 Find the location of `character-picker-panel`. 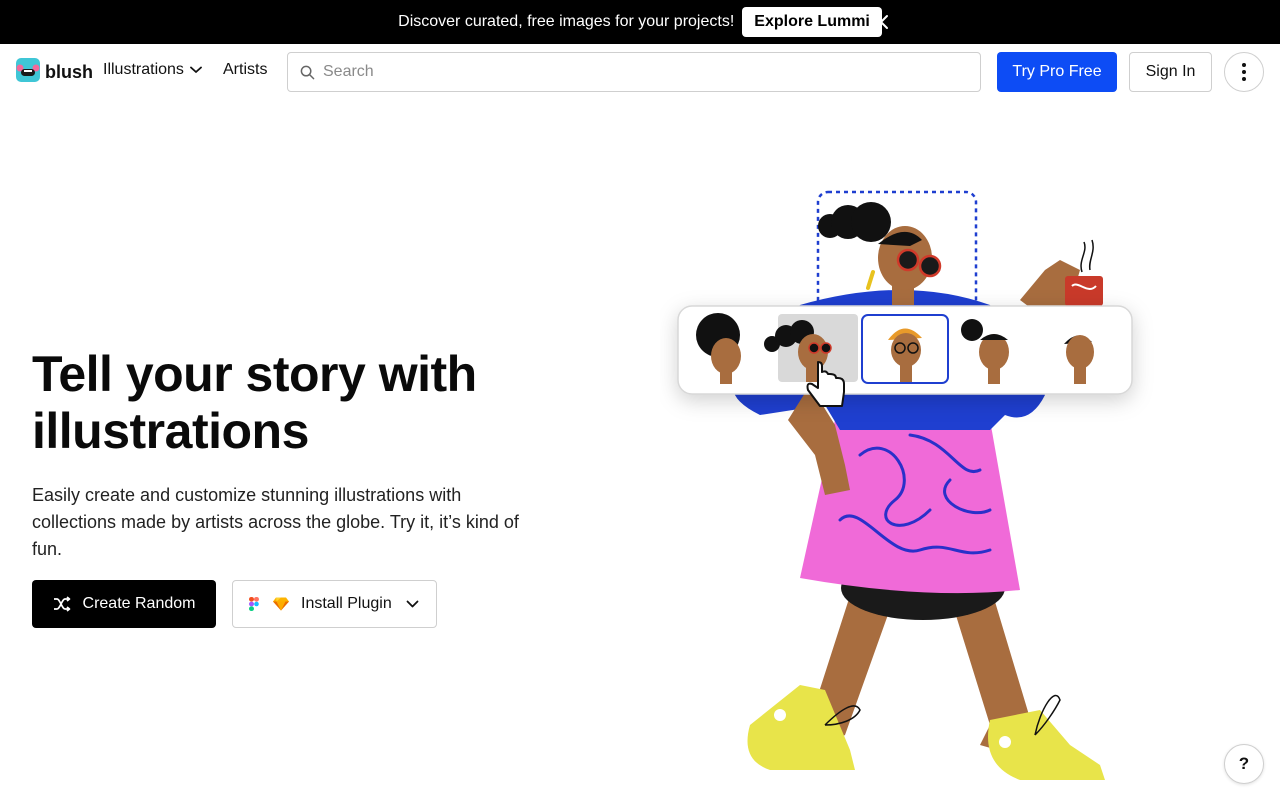

character-picker-panel is located at coordinates (905, 356).